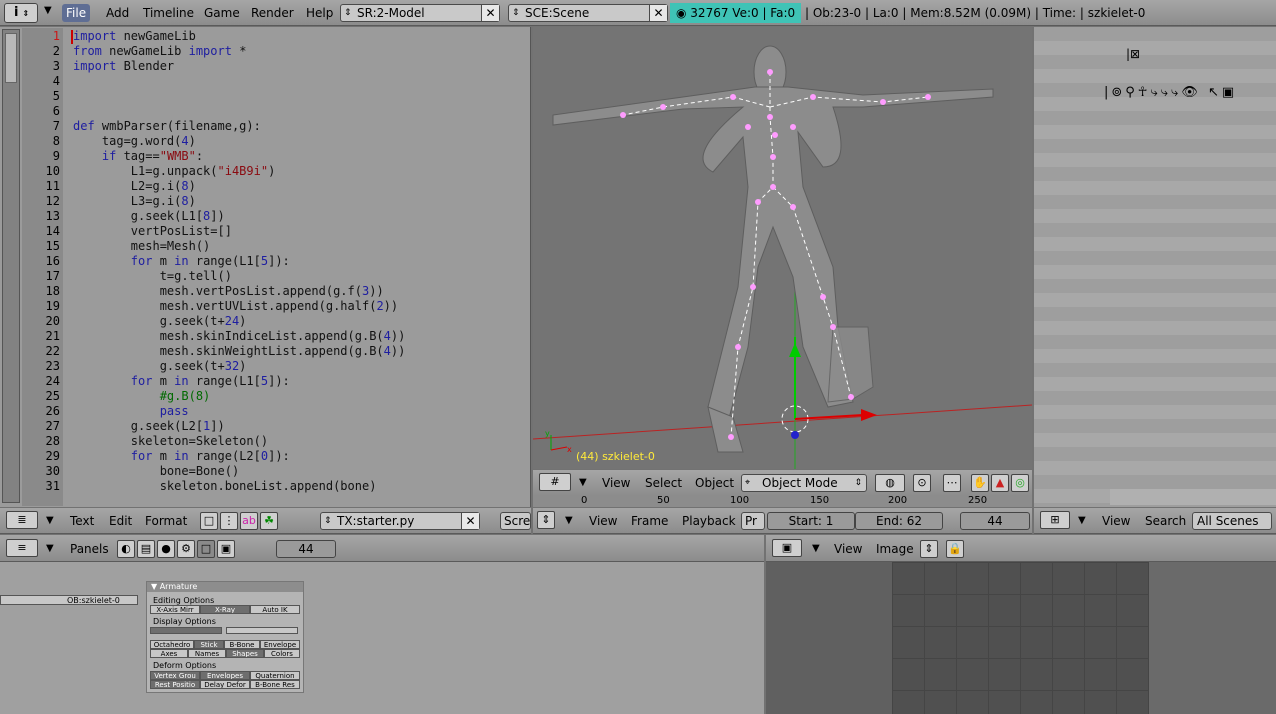 The height and width of the screenshot is (714, 1276). What do you see at coordinates (172, 644) in the screenshot?
I see `octahedron-button: Octahedro` at bounding box center [172, 644].